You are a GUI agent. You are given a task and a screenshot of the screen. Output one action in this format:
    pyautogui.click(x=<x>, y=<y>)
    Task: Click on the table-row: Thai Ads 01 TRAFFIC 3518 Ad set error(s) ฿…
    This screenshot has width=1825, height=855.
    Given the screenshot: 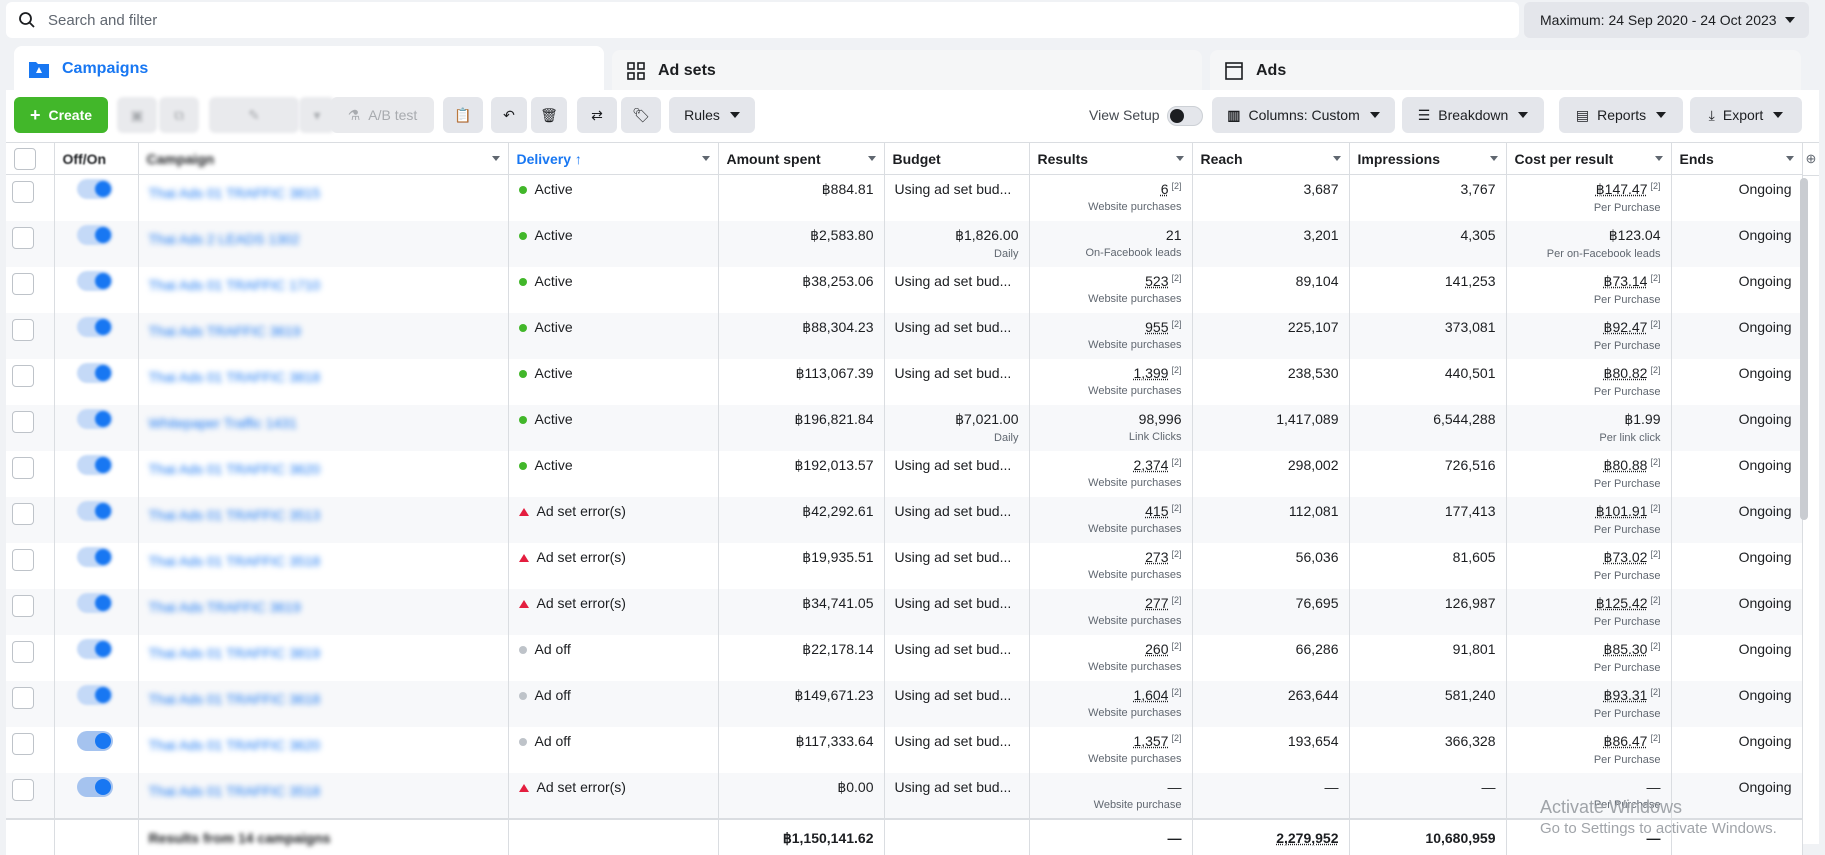 What is the action you would take?
    pyautogui.click(x=904, y=566)
    